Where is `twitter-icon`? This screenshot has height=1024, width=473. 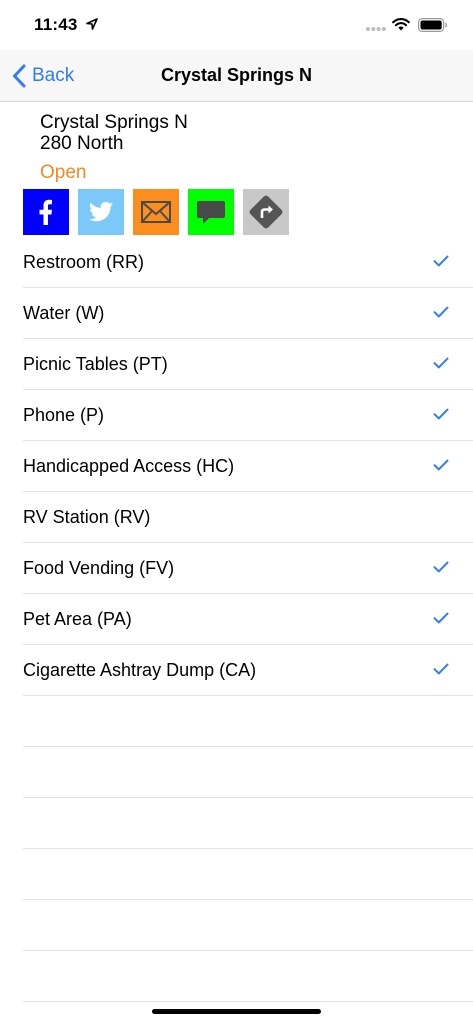
twitter-icon is located at coordinates (101, 211).